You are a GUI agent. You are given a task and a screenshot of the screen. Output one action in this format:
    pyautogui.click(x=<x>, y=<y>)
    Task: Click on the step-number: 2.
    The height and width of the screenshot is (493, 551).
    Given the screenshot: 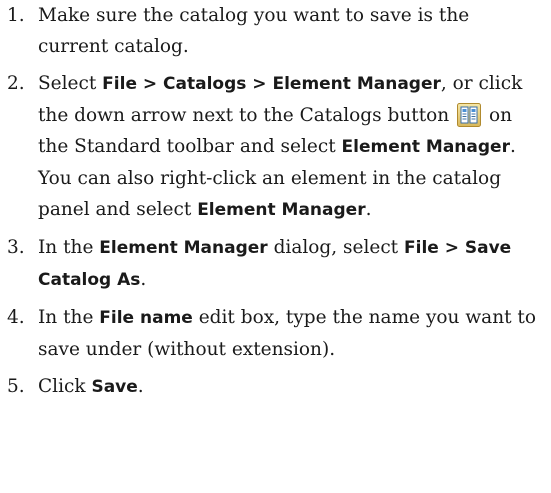 What is the action you would take?
    pyautogui.click(x=16, y=83)
    